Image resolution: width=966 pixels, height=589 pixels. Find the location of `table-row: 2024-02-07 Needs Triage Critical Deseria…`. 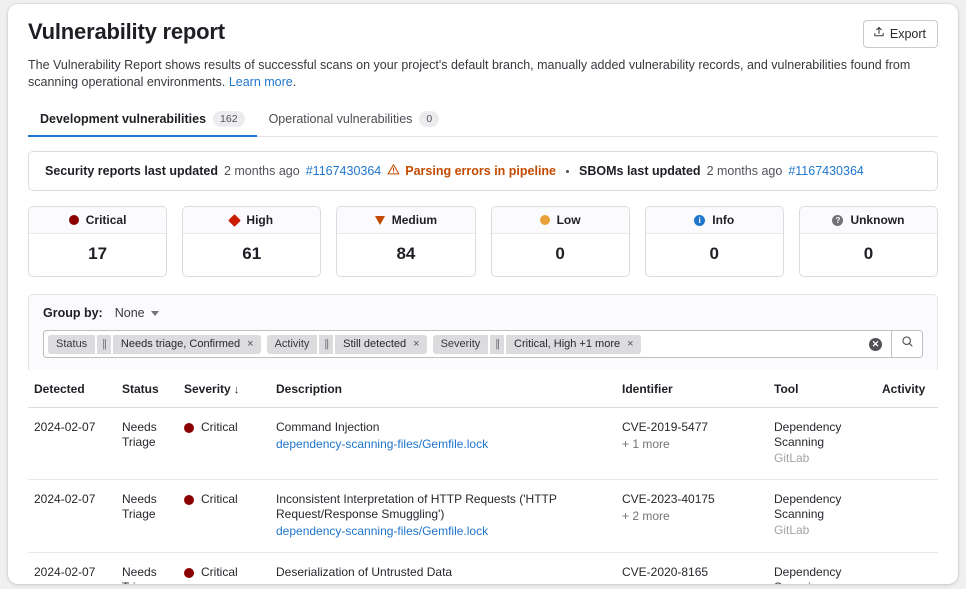

table-row: 2024-02-07 Needs Triage Critical Deseria… is located at coordinates (483, 568).